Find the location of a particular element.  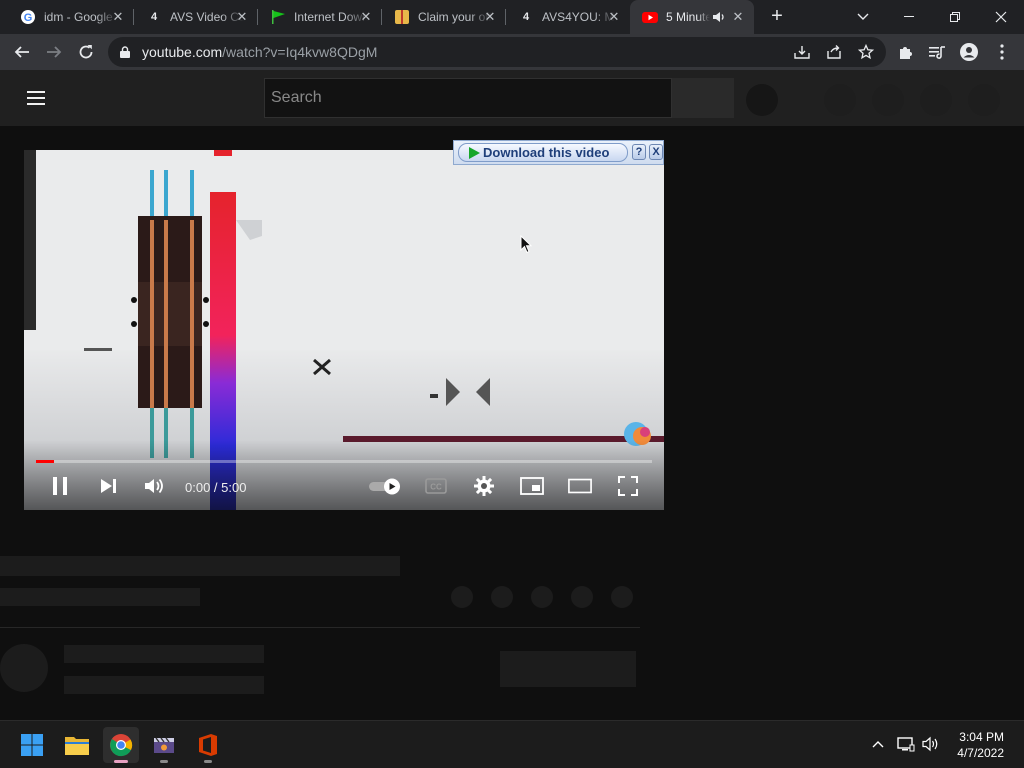

svg-text: CC is located at coordinates (436, 487).